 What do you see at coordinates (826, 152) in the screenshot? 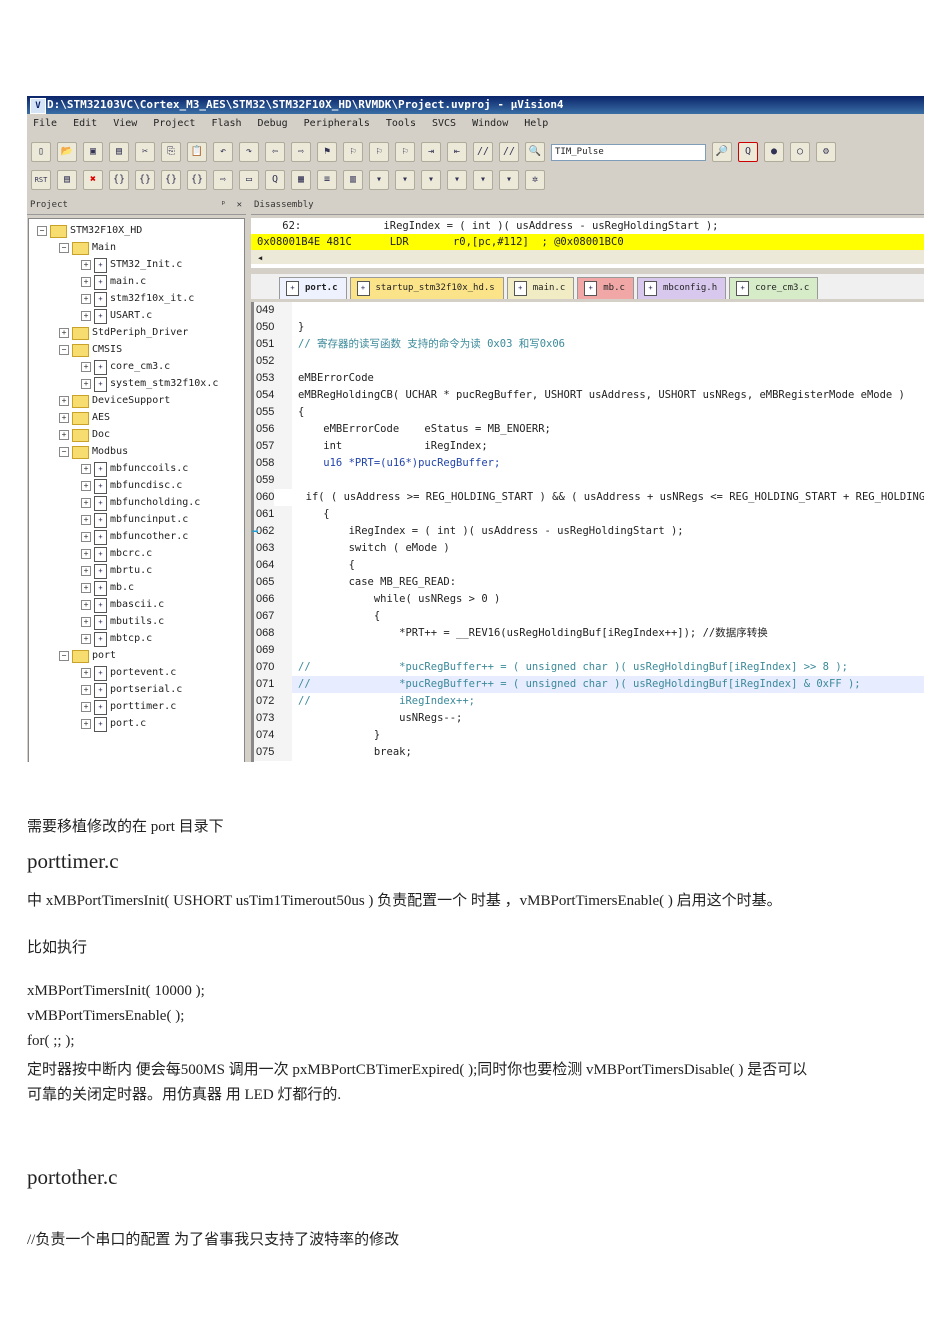
I see `configure-icon: ⚙` at bounding box center [826, 152].